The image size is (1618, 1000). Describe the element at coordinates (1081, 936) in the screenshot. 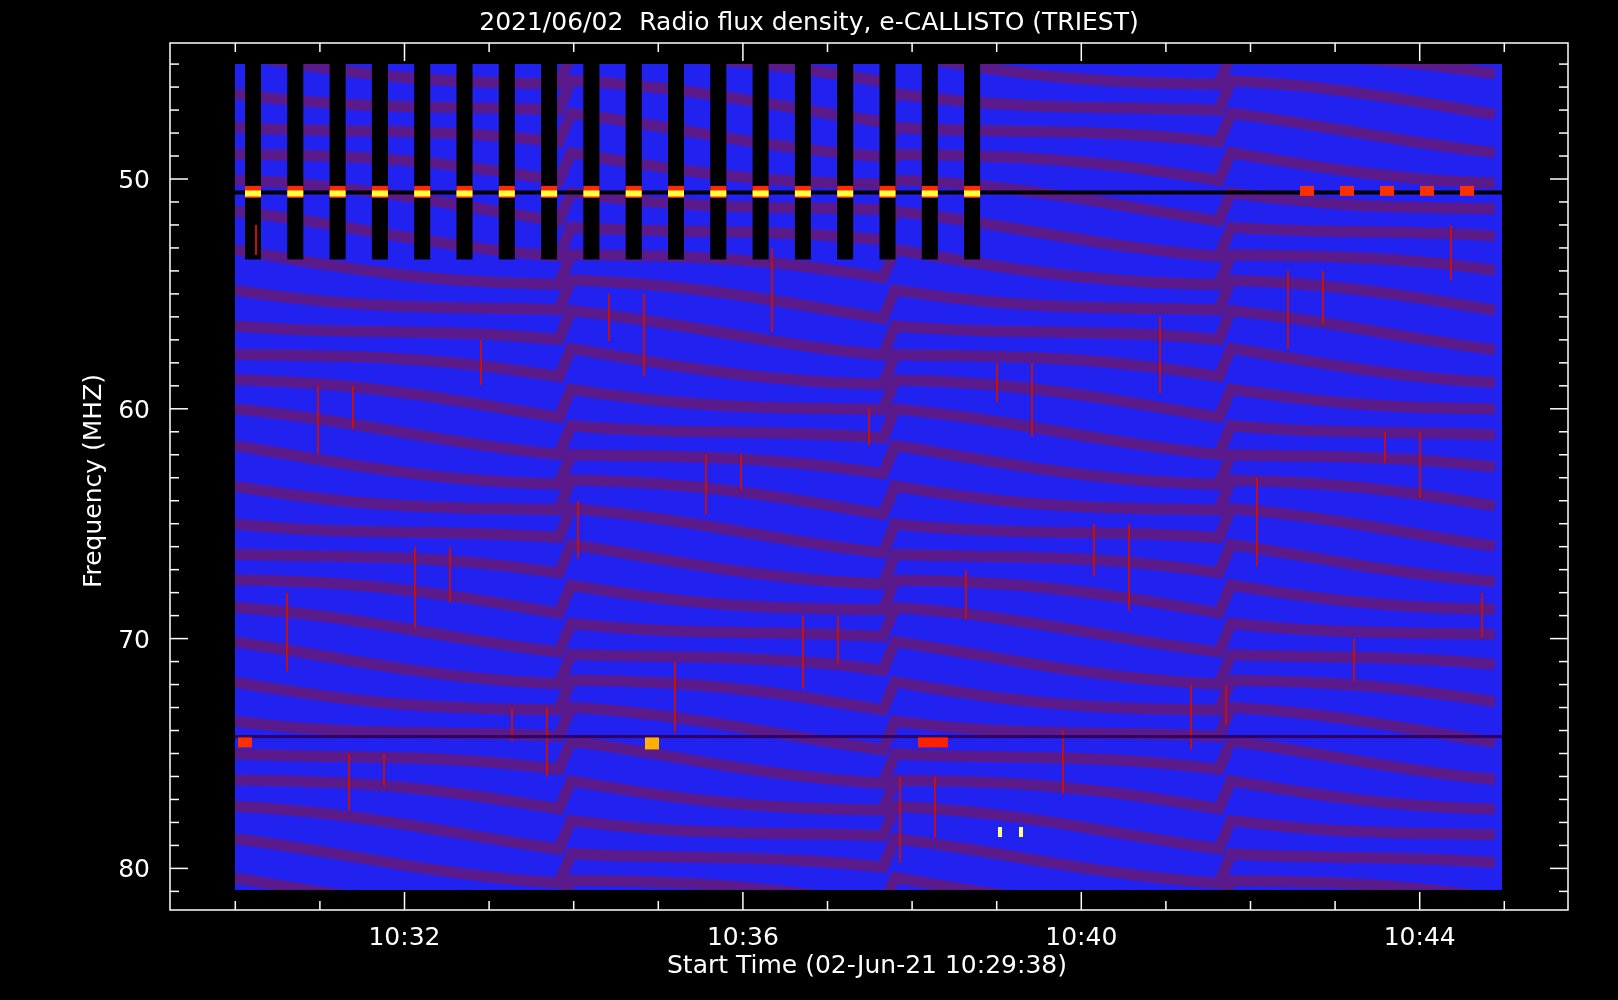

I see `x-tick-label: 10:40` at that location.